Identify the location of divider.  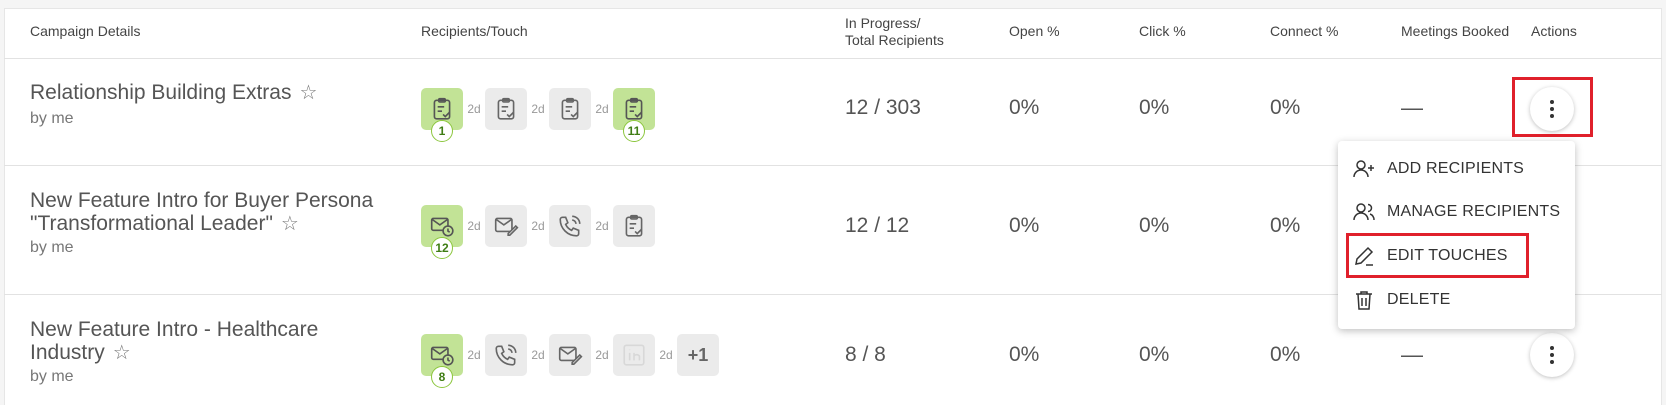
(833, 58).